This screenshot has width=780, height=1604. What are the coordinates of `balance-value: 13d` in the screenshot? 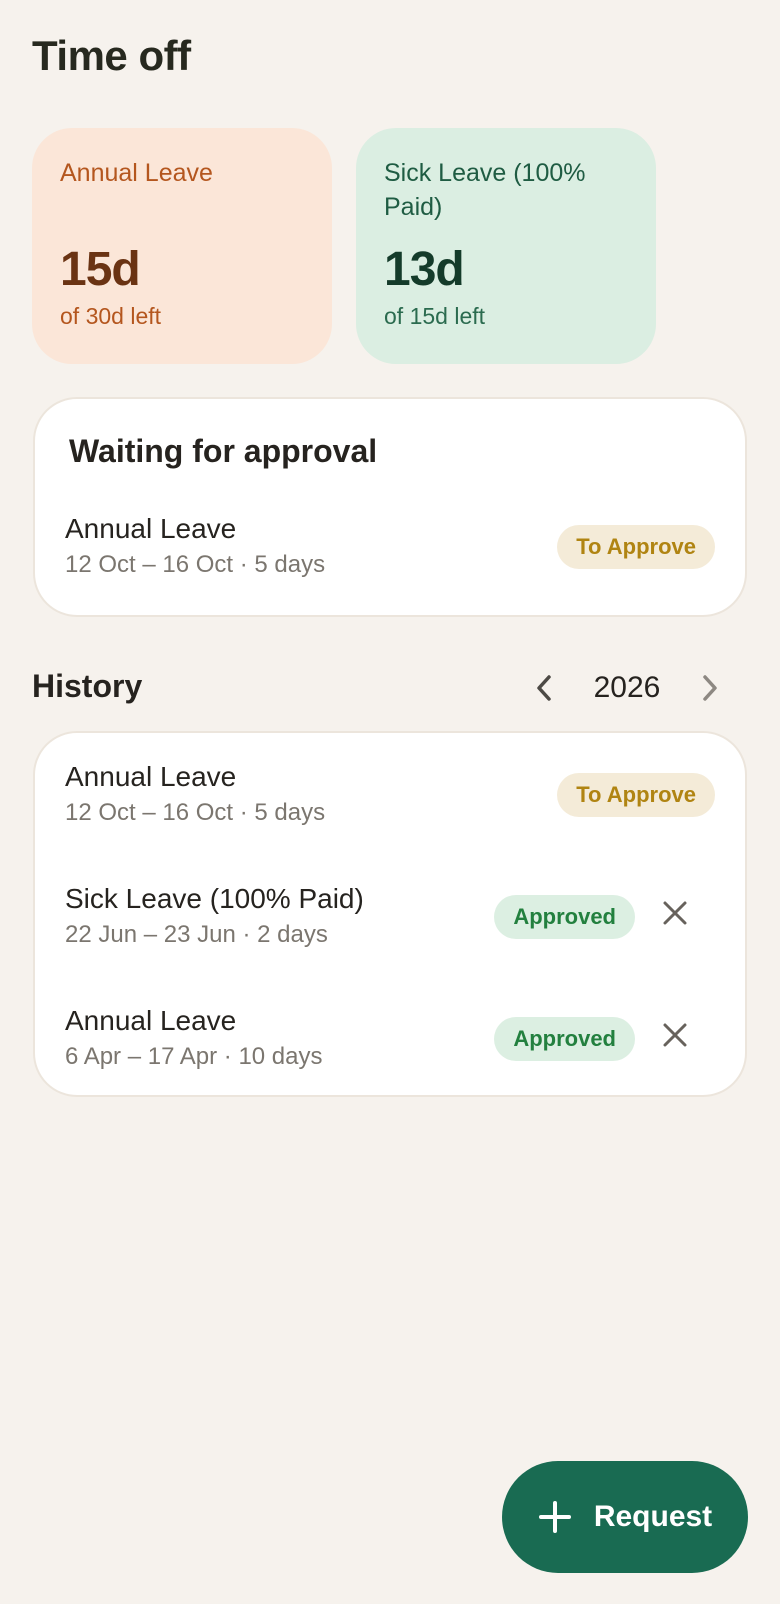 It's located at (424, 269).